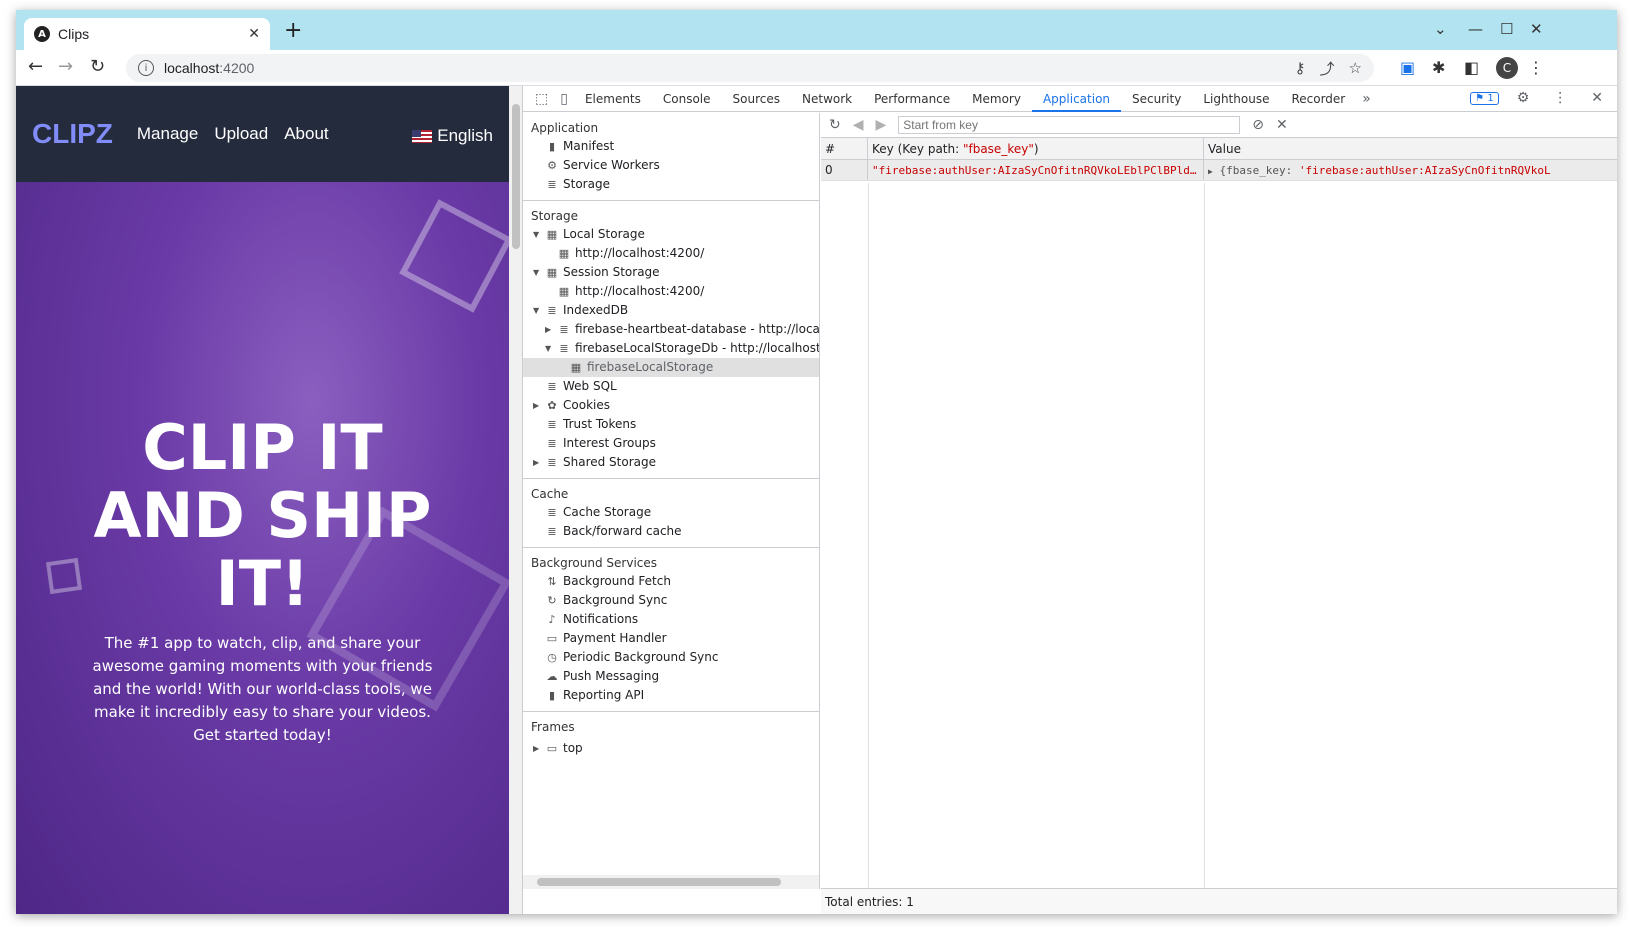  I want to click on next-page-icon: ▶, so click(881, 125).